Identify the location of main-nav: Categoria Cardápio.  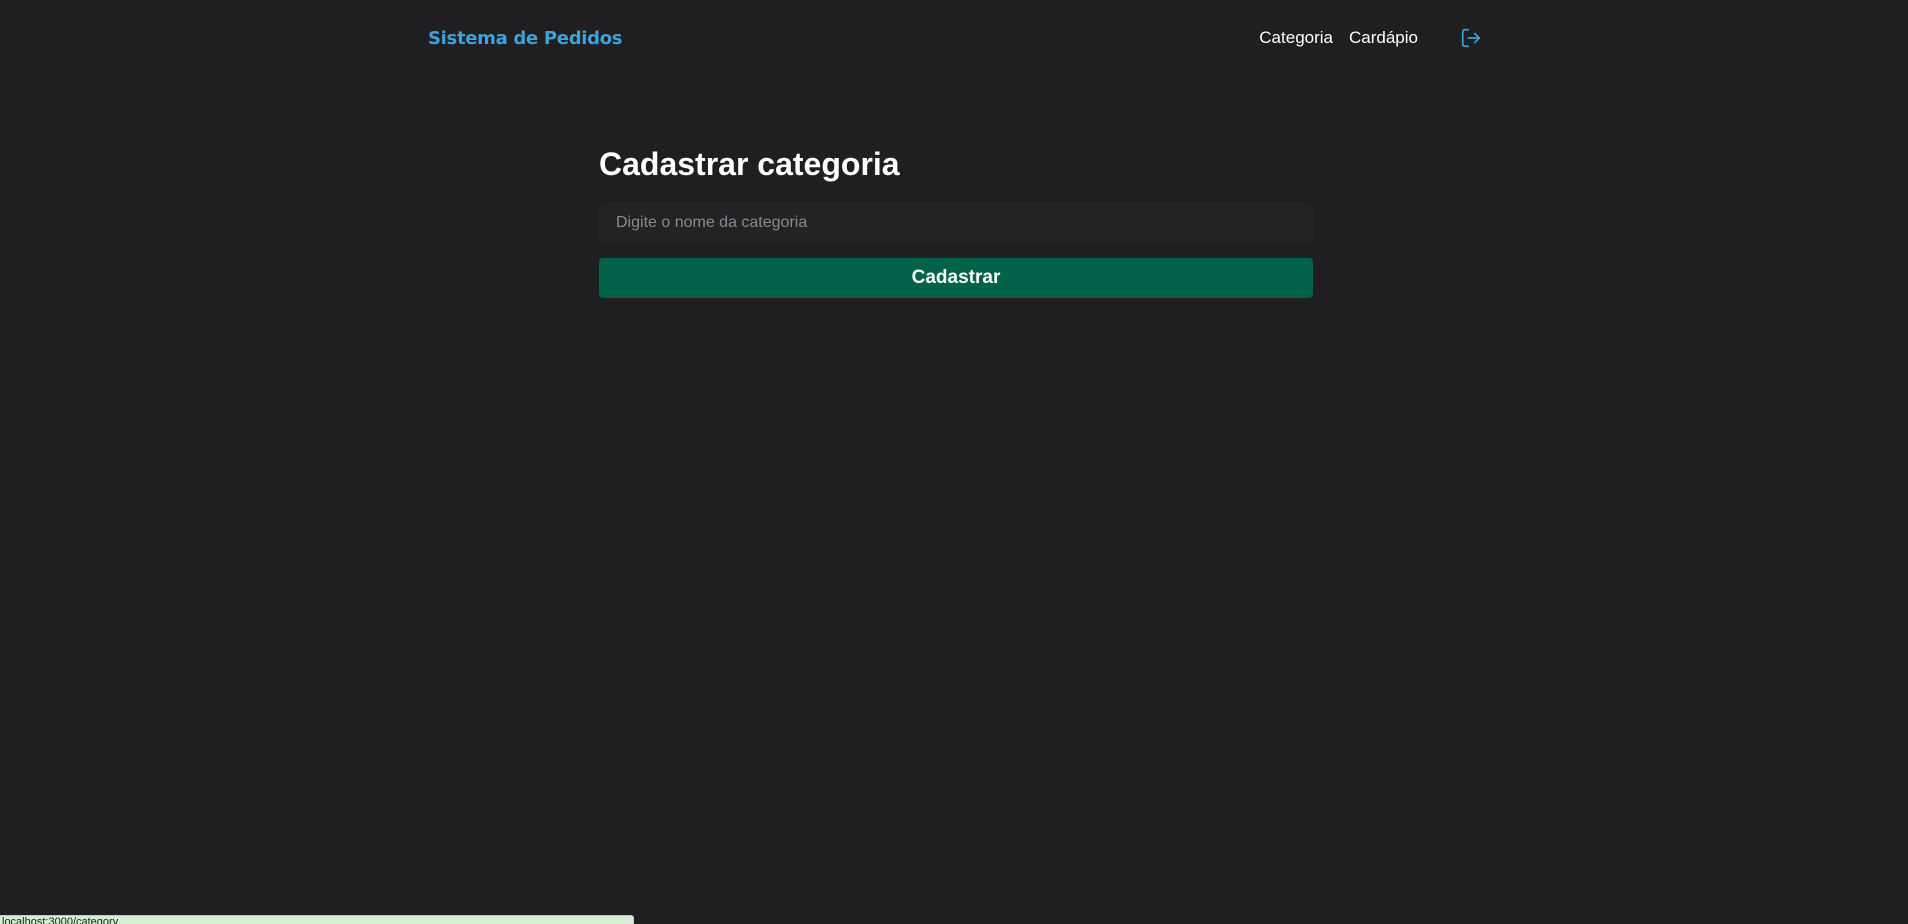
(1371, 38).